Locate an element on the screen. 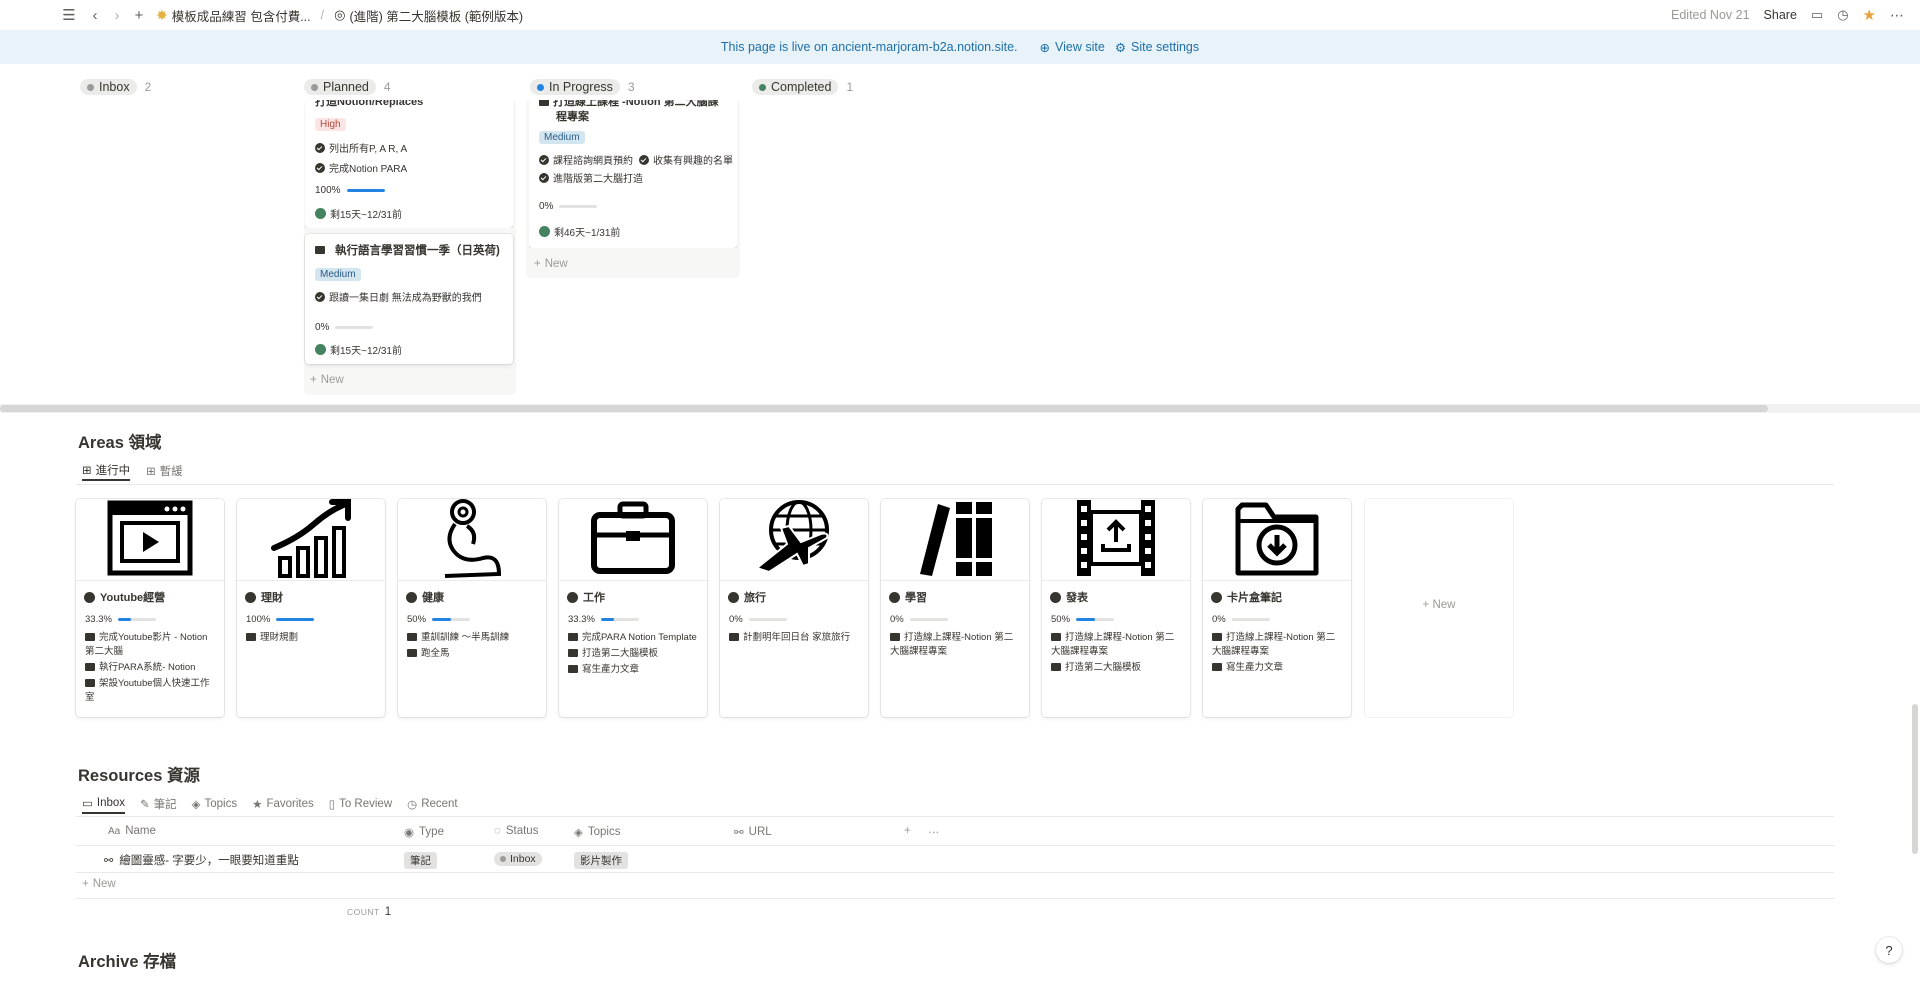  area-cover is located at coordinates (633, 540).